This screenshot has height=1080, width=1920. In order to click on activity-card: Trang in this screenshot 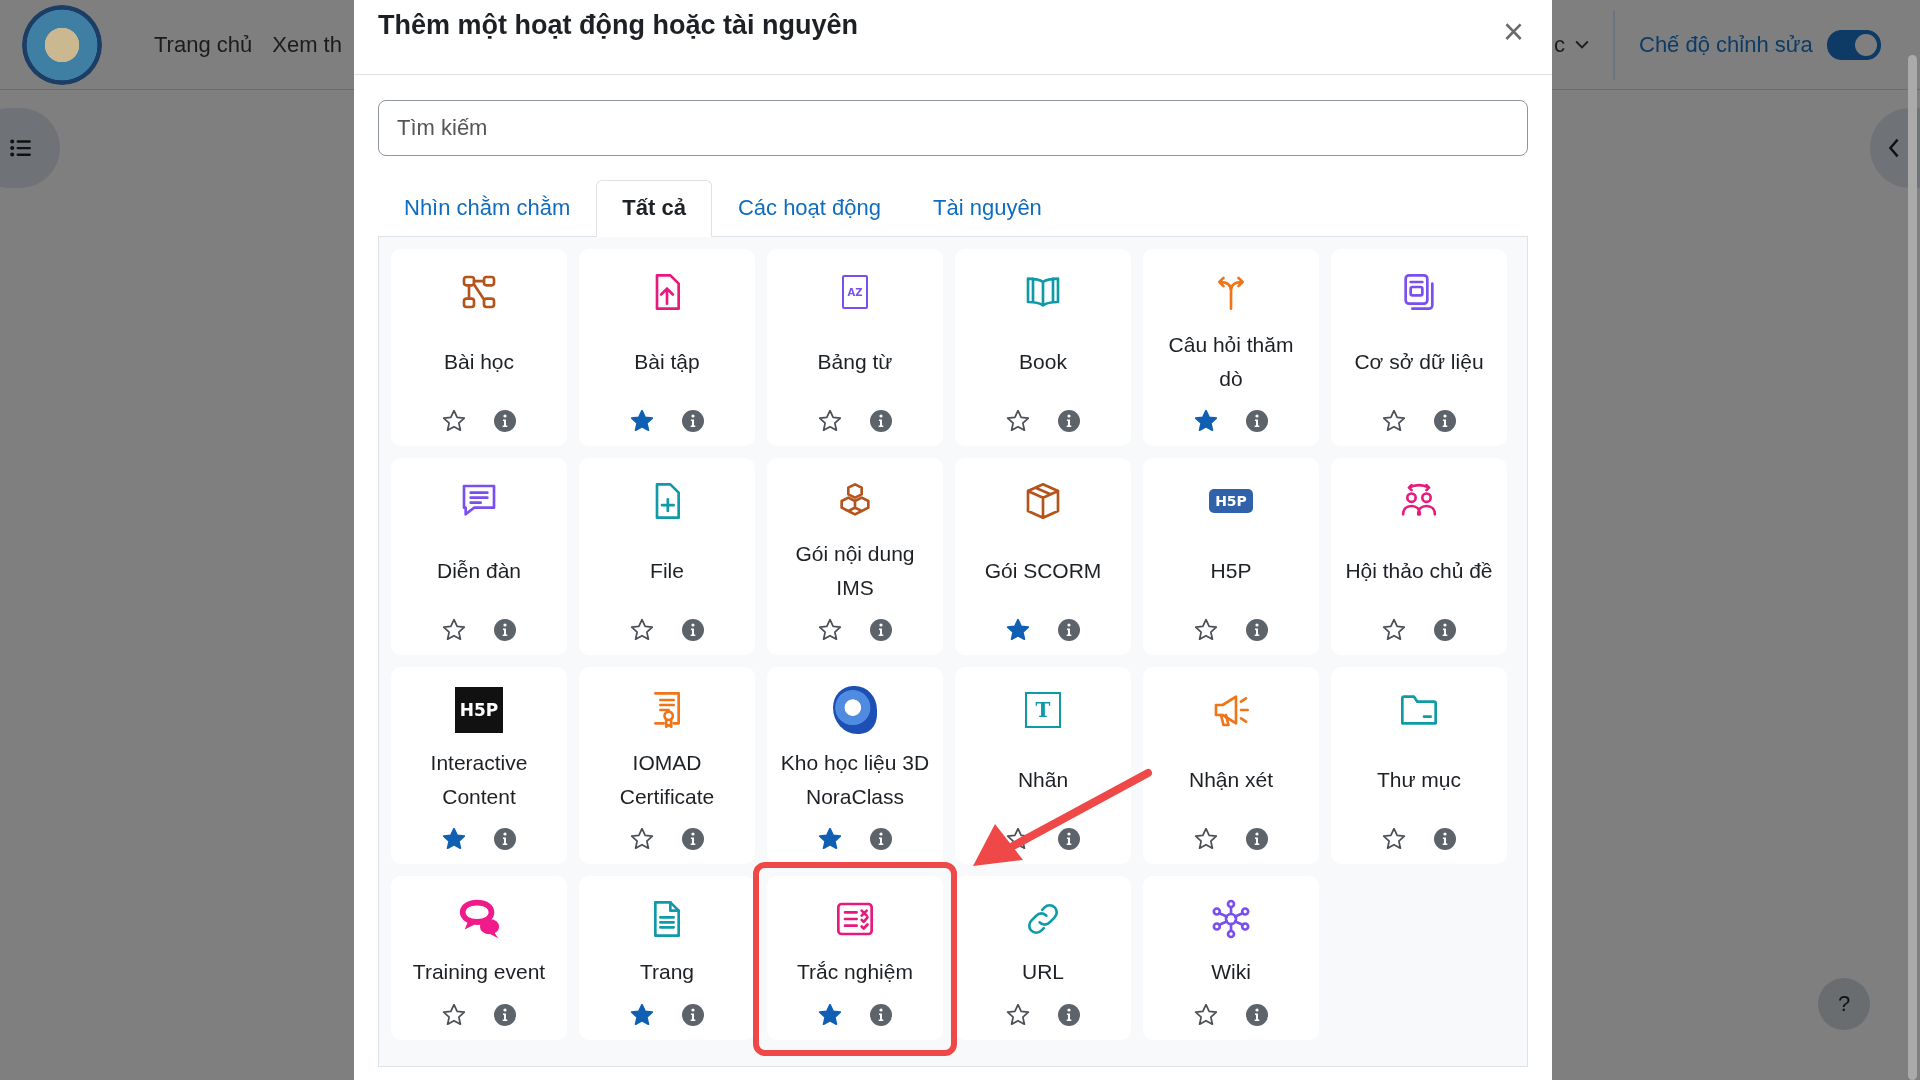, I will do `click(667, 958)`.